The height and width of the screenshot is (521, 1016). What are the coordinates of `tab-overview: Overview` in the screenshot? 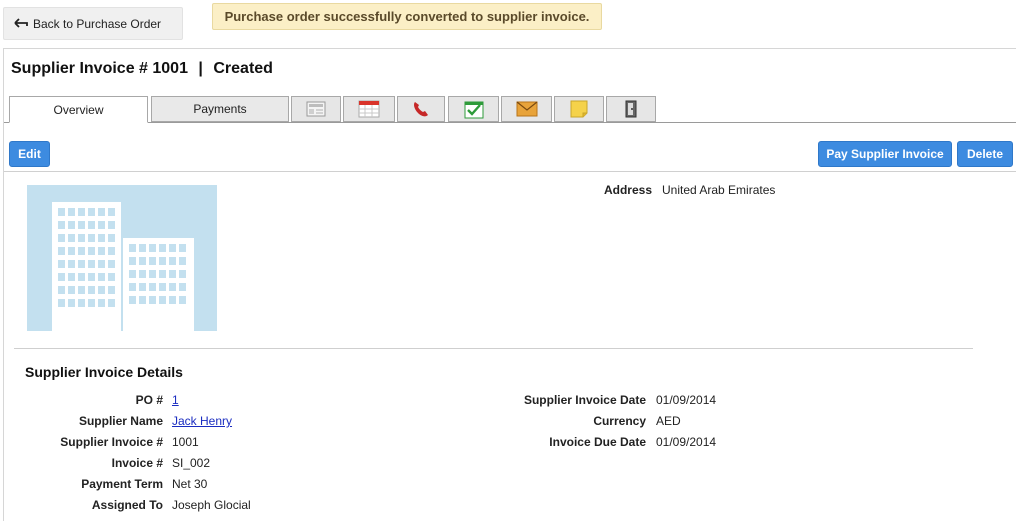 It's located at (78, 109).